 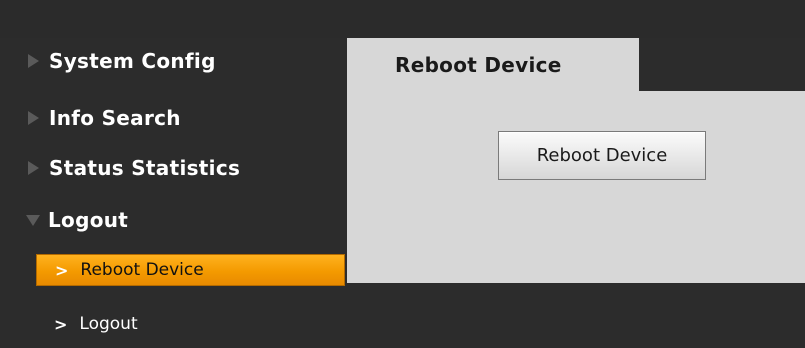 I want to click on tab-reboot-device: Reboot Device, so click(x=493, y=64).